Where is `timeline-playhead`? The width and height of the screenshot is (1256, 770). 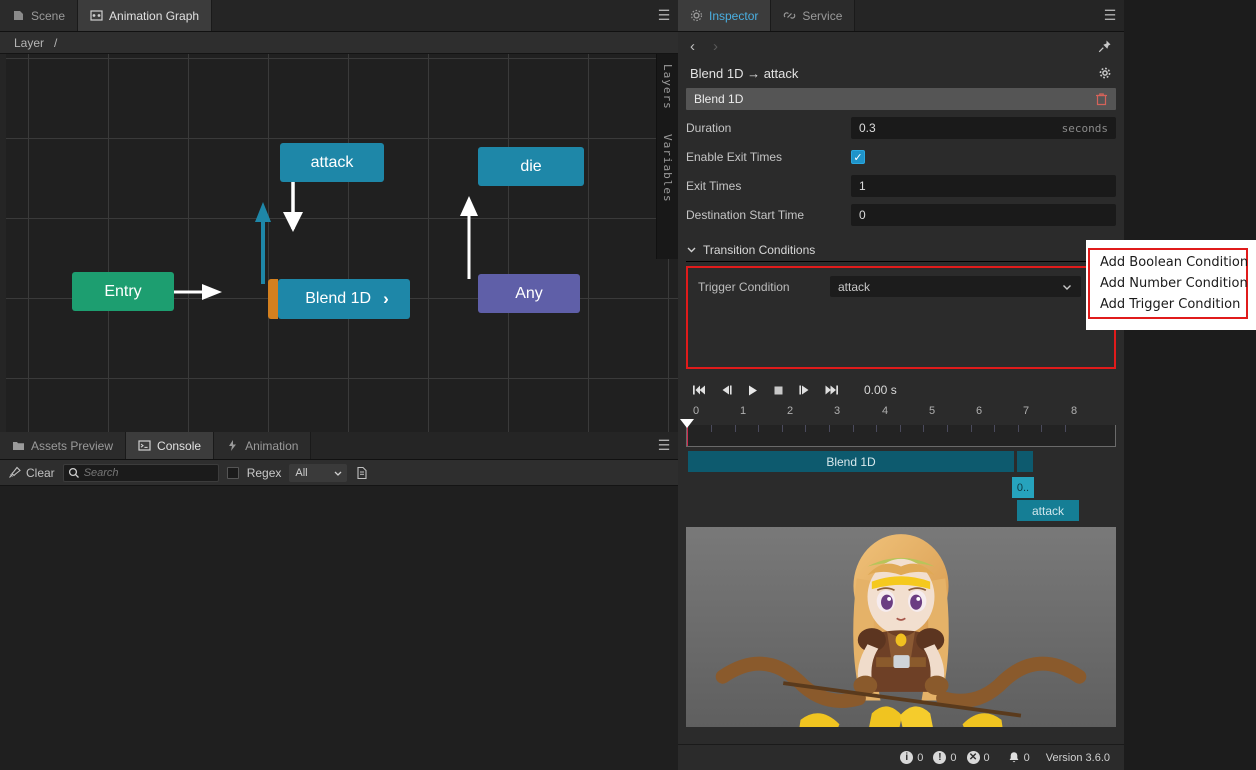 timeline-playhead is located at coordinates (687, 423).